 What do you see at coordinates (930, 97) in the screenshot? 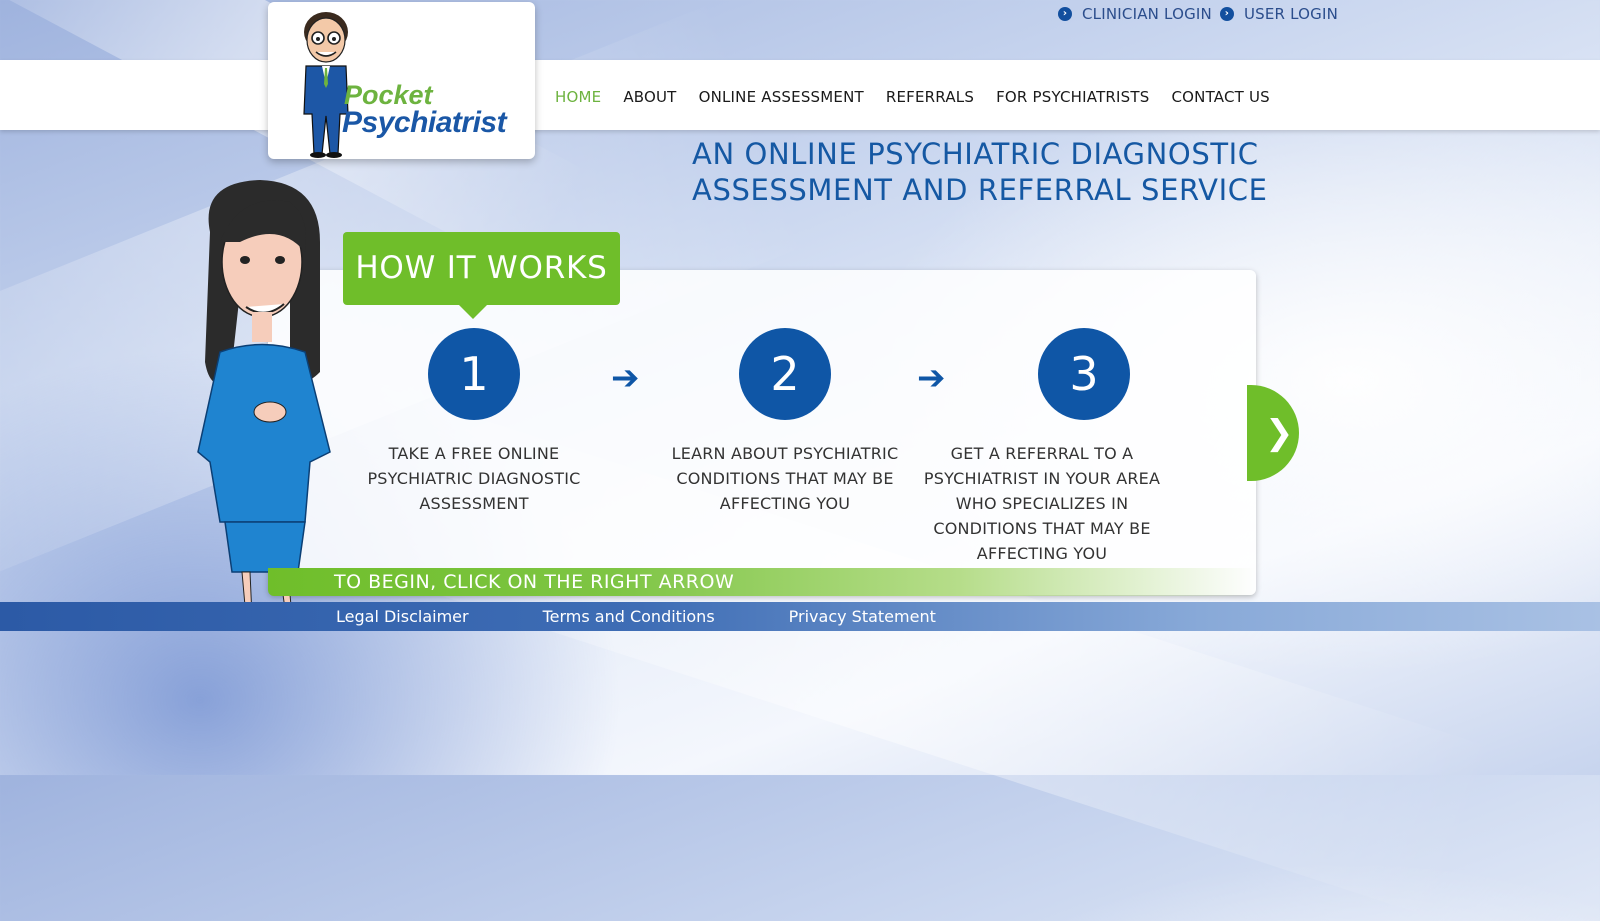
I see `nav-item-referrals: REFERRALS` at bounding box center [930, 97].